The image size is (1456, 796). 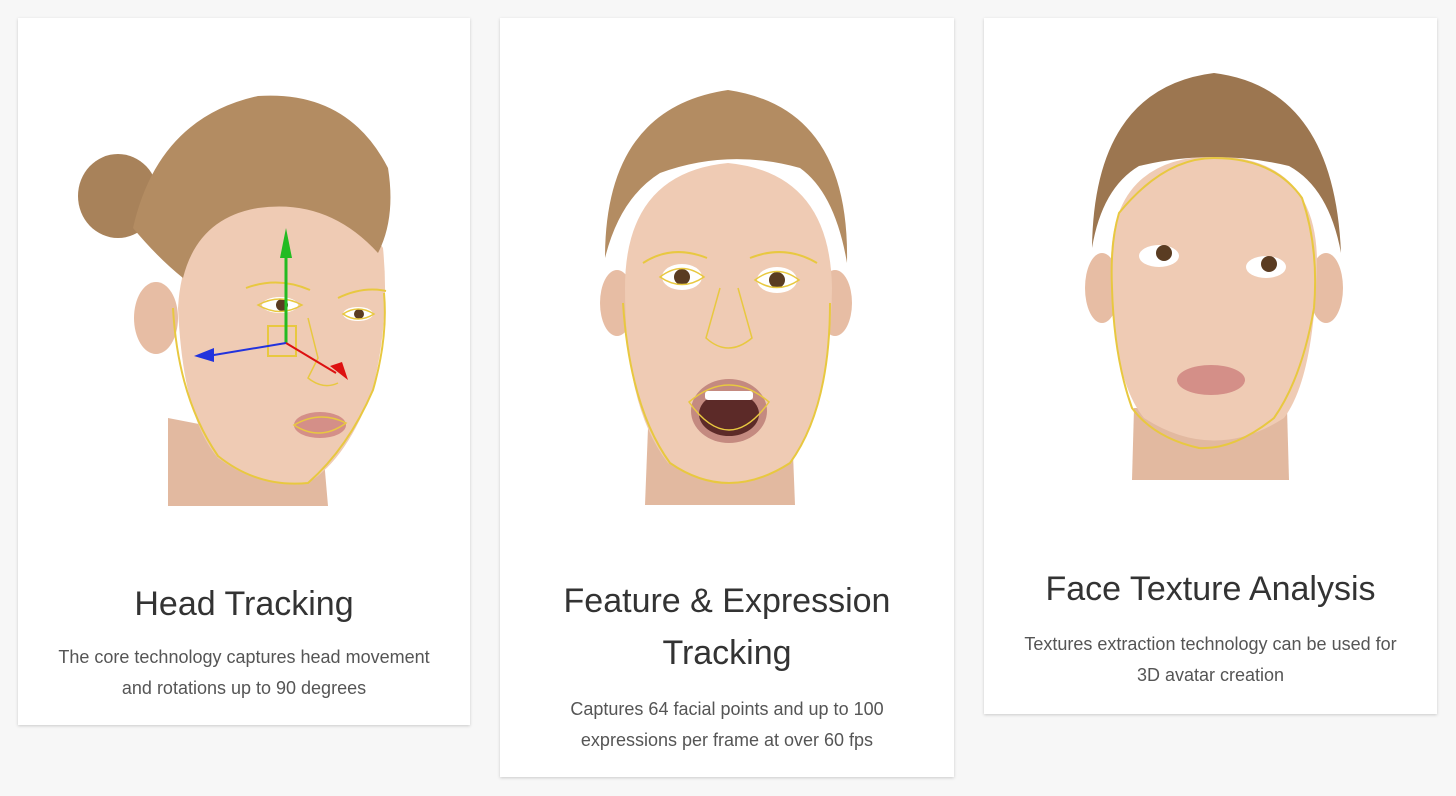 I want to click on card-title: Feature & Expression Tracking, so click(x=727, y=627).